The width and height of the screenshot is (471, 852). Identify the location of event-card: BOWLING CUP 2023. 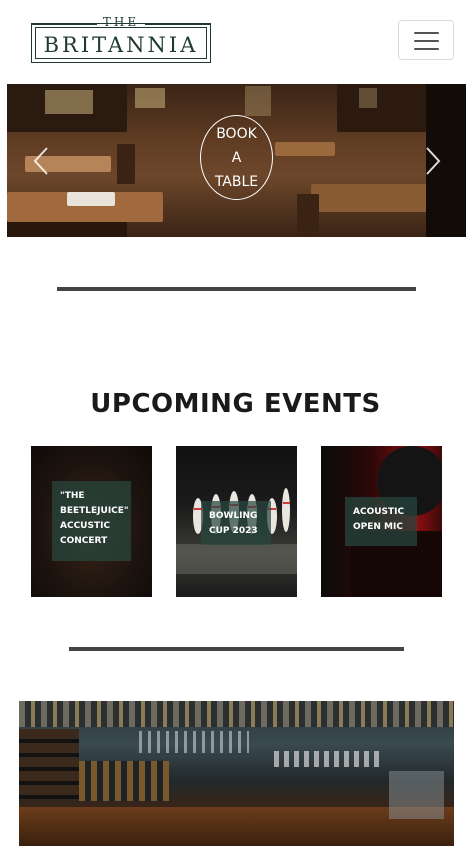
(236, 521).